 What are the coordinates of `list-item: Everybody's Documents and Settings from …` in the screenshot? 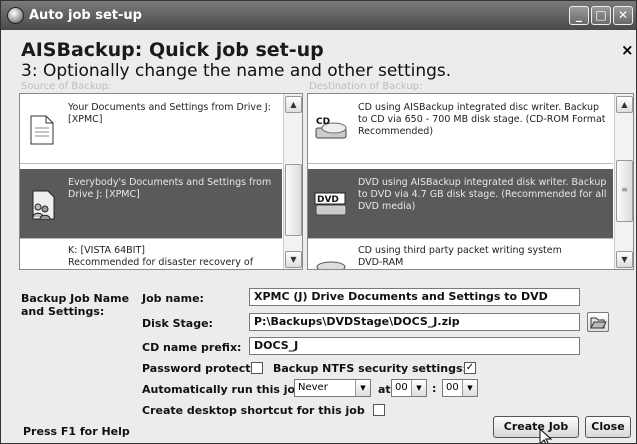 It's located at (151, 204).